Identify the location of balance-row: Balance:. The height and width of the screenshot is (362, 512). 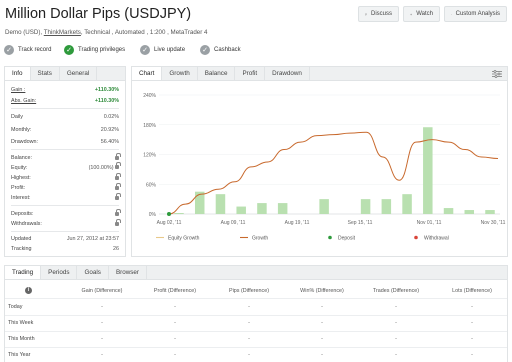
(66, 157).